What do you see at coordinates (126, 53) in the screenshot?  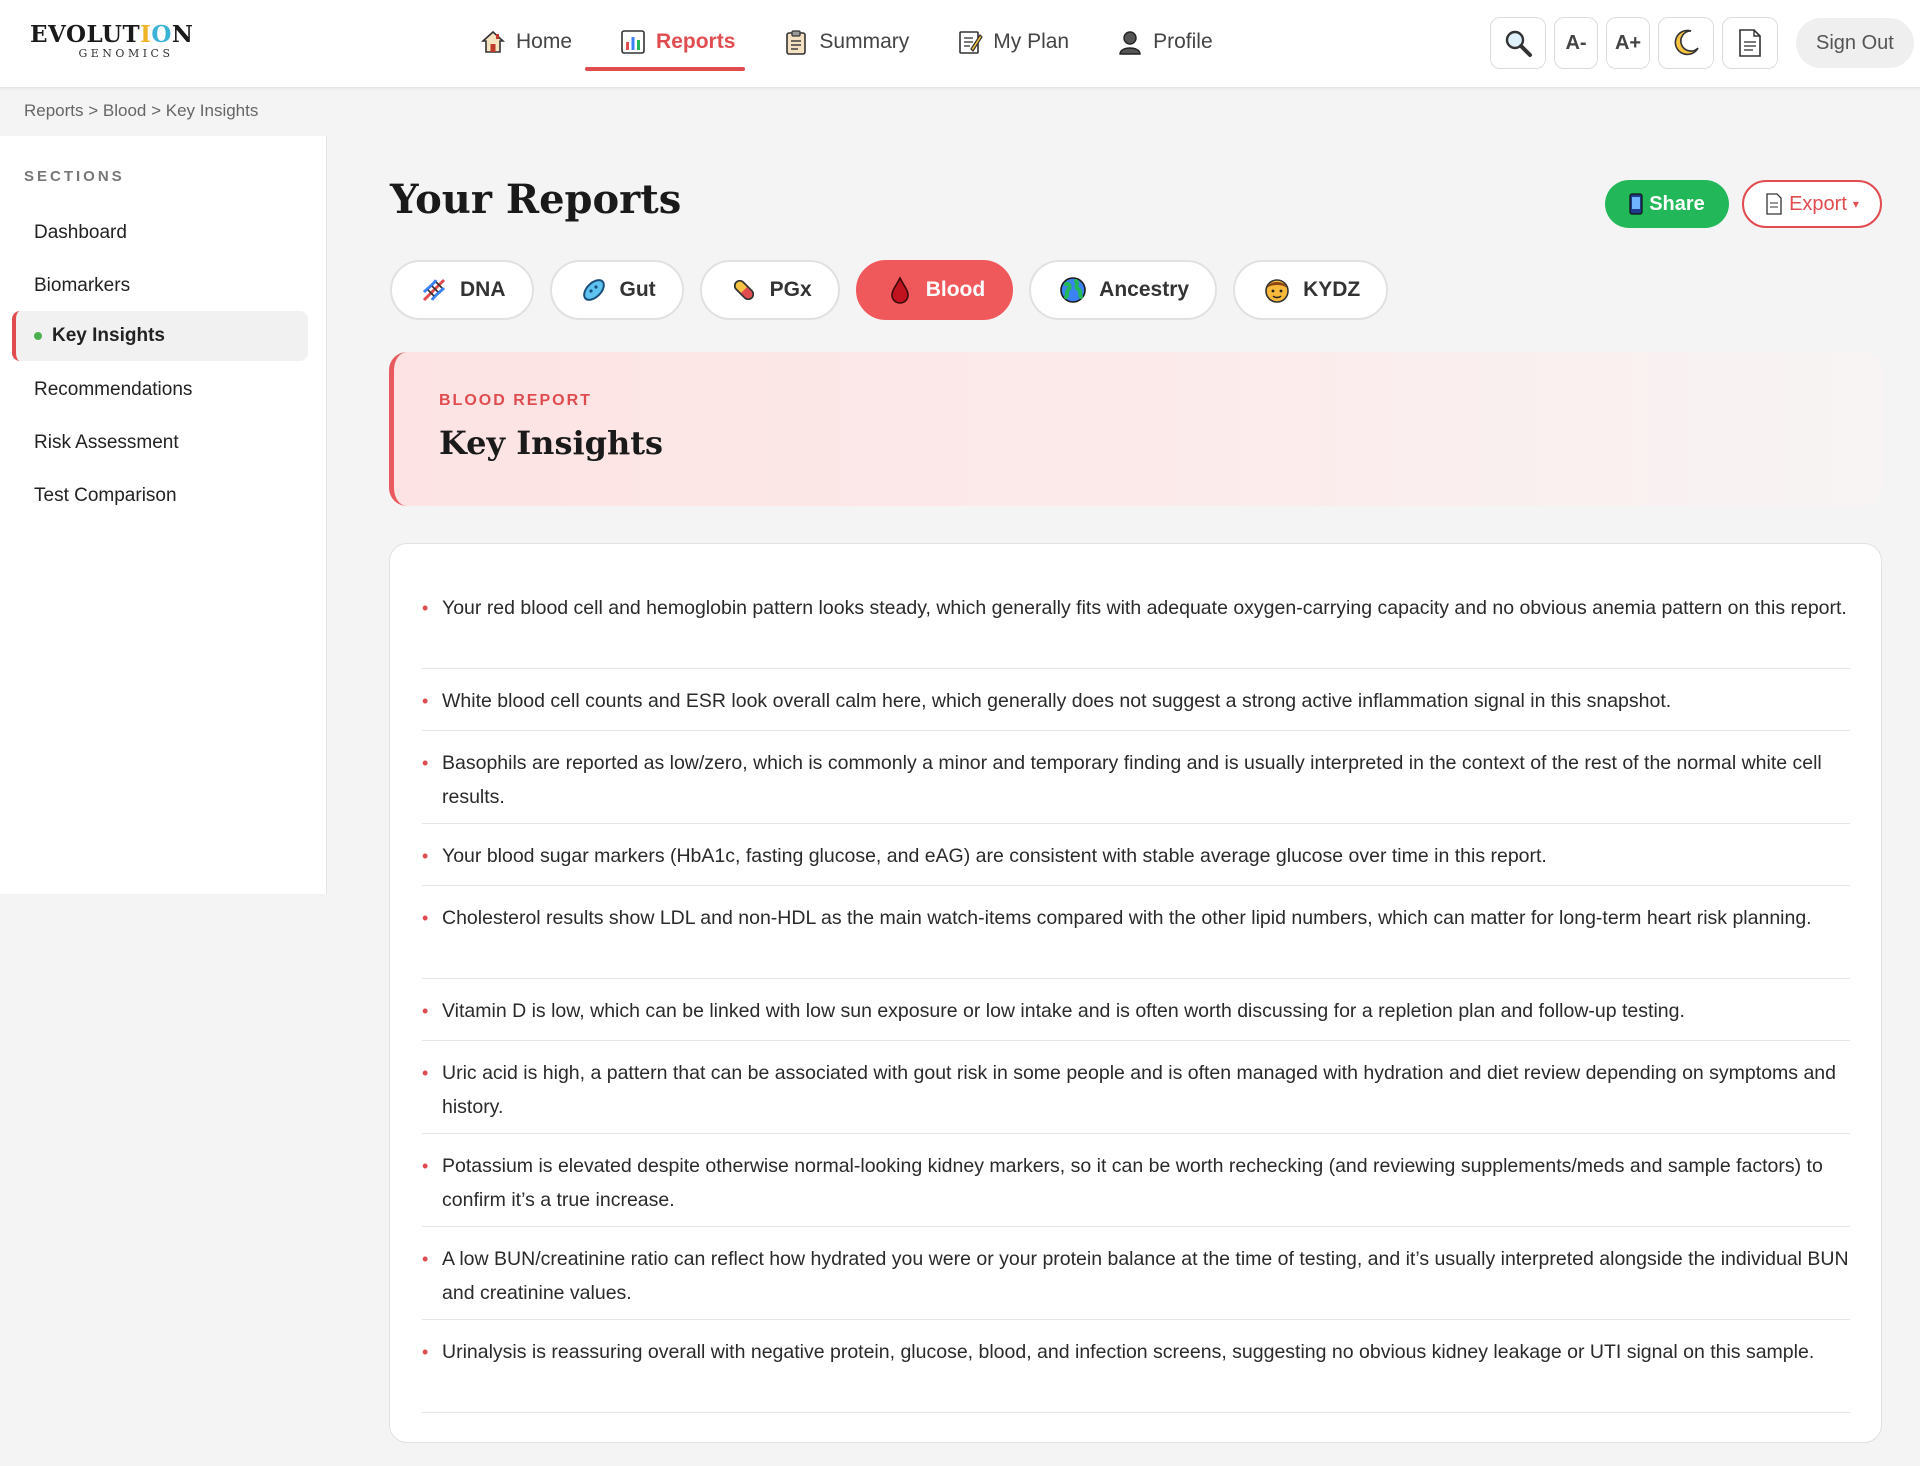 I see `logo-subtitle: GENOMICS` at bounding box center [126, 53].